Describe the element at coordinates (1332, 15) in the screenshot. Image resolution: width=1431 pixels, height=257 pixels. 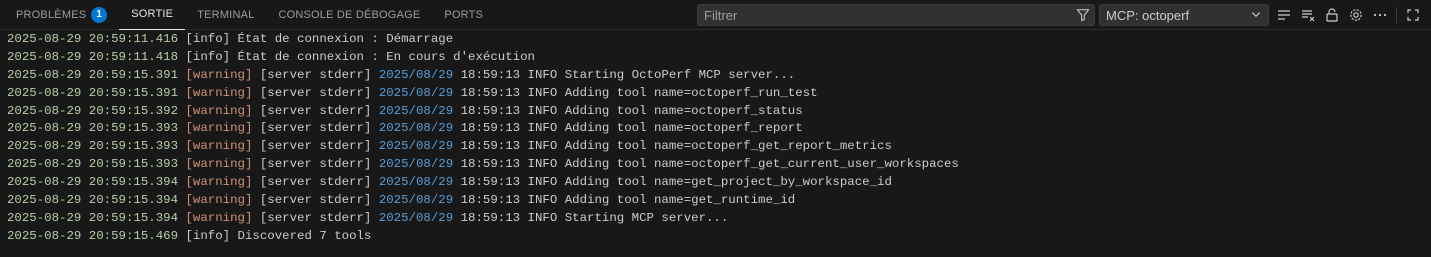
I see `lock-icon` at that location.